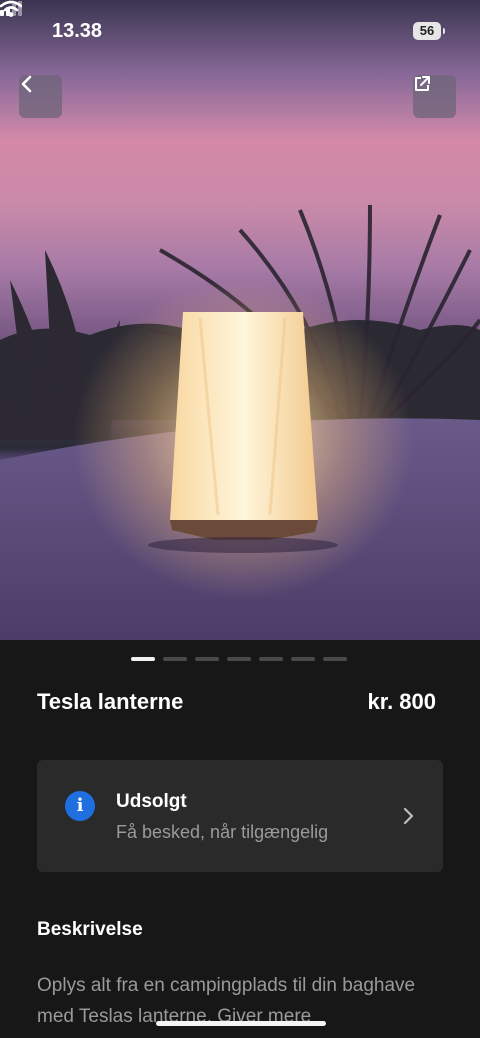 The height and width of the screenshot is (1038, 480). I want to click on product-price: kr. 800, so click(401, 701).